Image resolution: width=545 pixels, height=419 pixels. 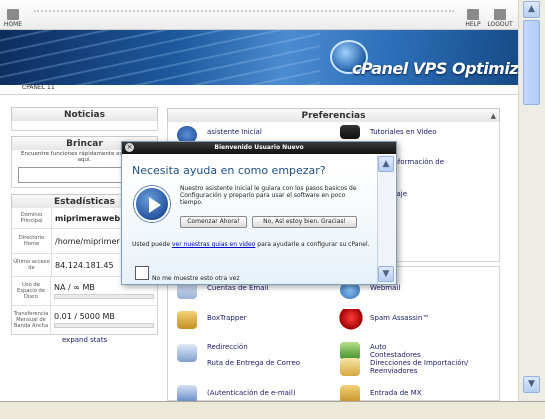 What do you see at coordinates (259, 90) in the screenshot?
I see `breadcrumb-bar` at bounding box center [259, 90].